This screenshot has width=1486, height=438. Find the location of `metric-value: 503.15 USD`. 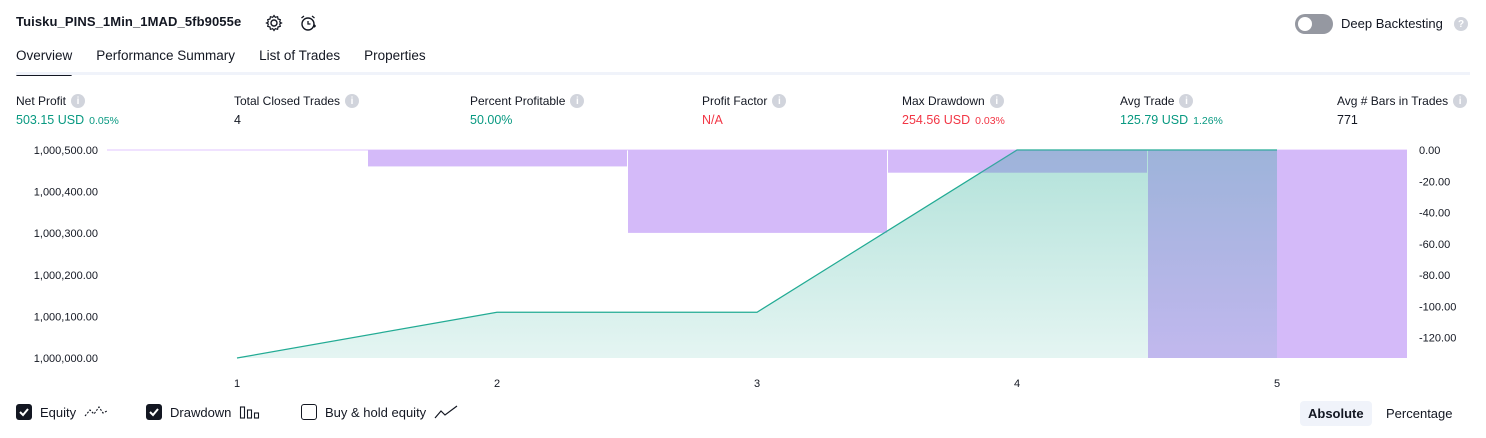

metric-value: 503.15 USD is located at coordinates (50, 120).